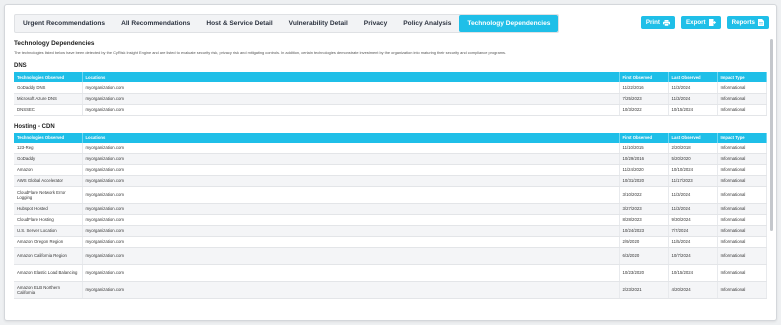  What do you see at coordinates (239, 23) in the screenshot?
I see `tab-host-service-detail: Host & Service Detail` at bounding box center [239, 23].